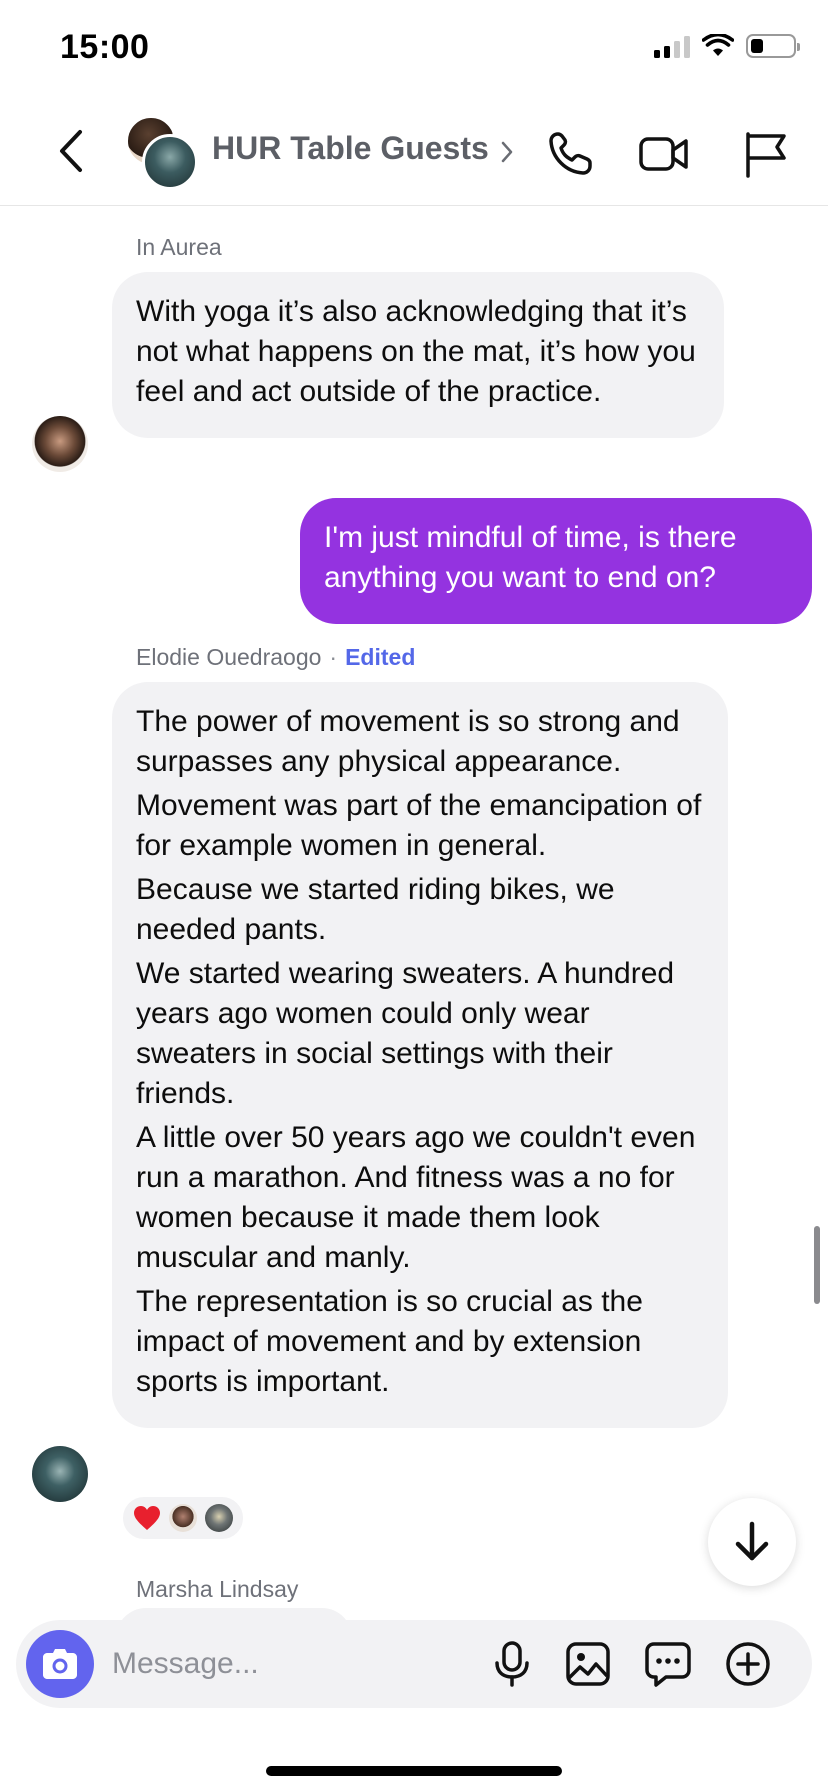  I want to click on cellular-signal-icon, so click(672, 46).